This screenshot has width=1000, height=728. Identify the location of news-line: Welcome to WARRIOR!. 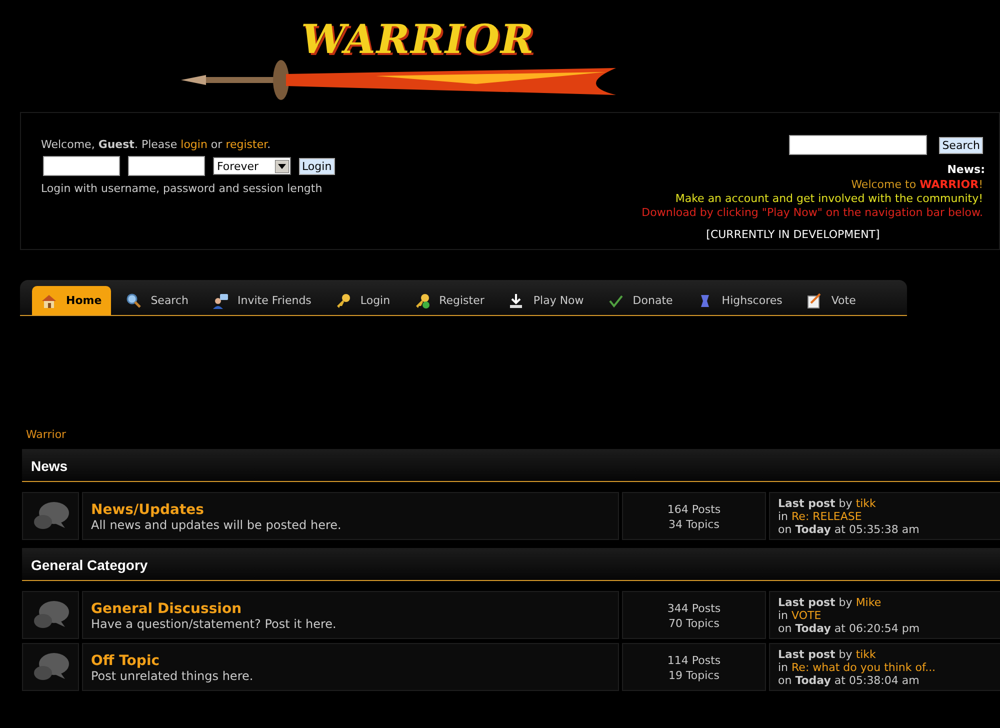
(917, 185).